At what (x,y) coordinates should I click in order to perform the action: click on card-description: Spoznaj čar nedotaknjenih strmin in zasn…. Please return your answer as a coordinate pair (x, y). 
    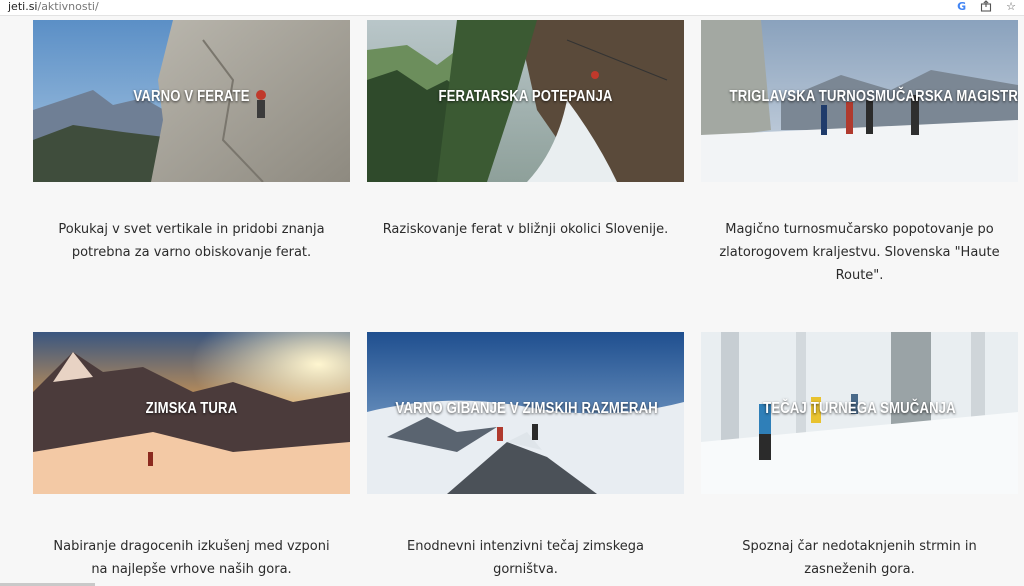
    Looking at the image, I should click on (859, 558).